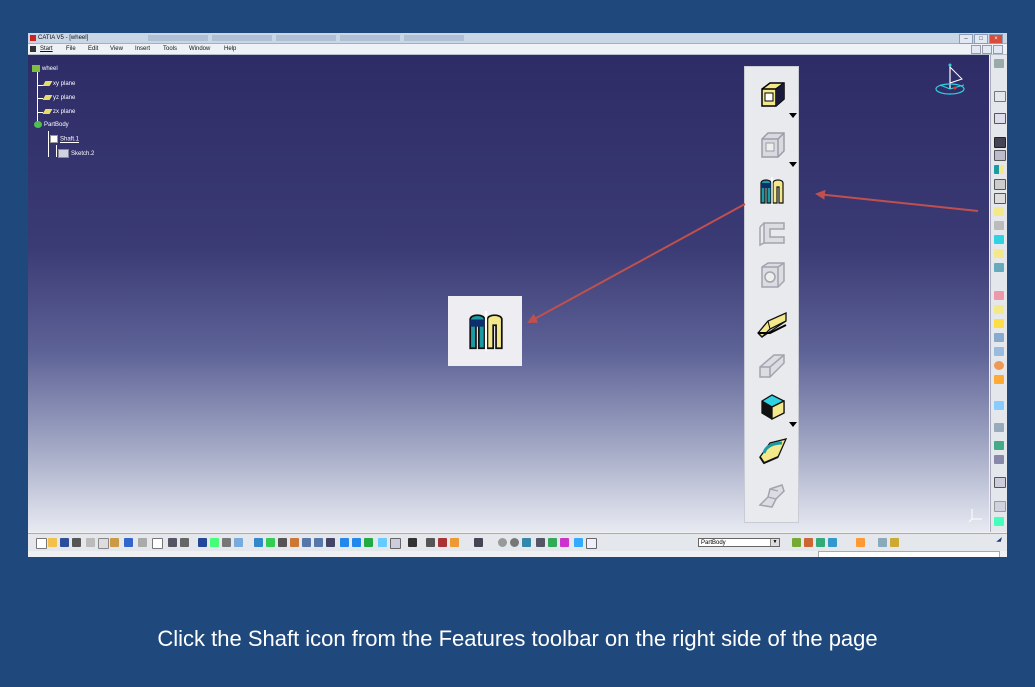 Image resolution: width=1035 pixels, height=687 pixels. What do you see at coordinates (51, 125) in the screenshot?
I see `tree-item-partbody: PartBody` at bounding box center [51, 125].